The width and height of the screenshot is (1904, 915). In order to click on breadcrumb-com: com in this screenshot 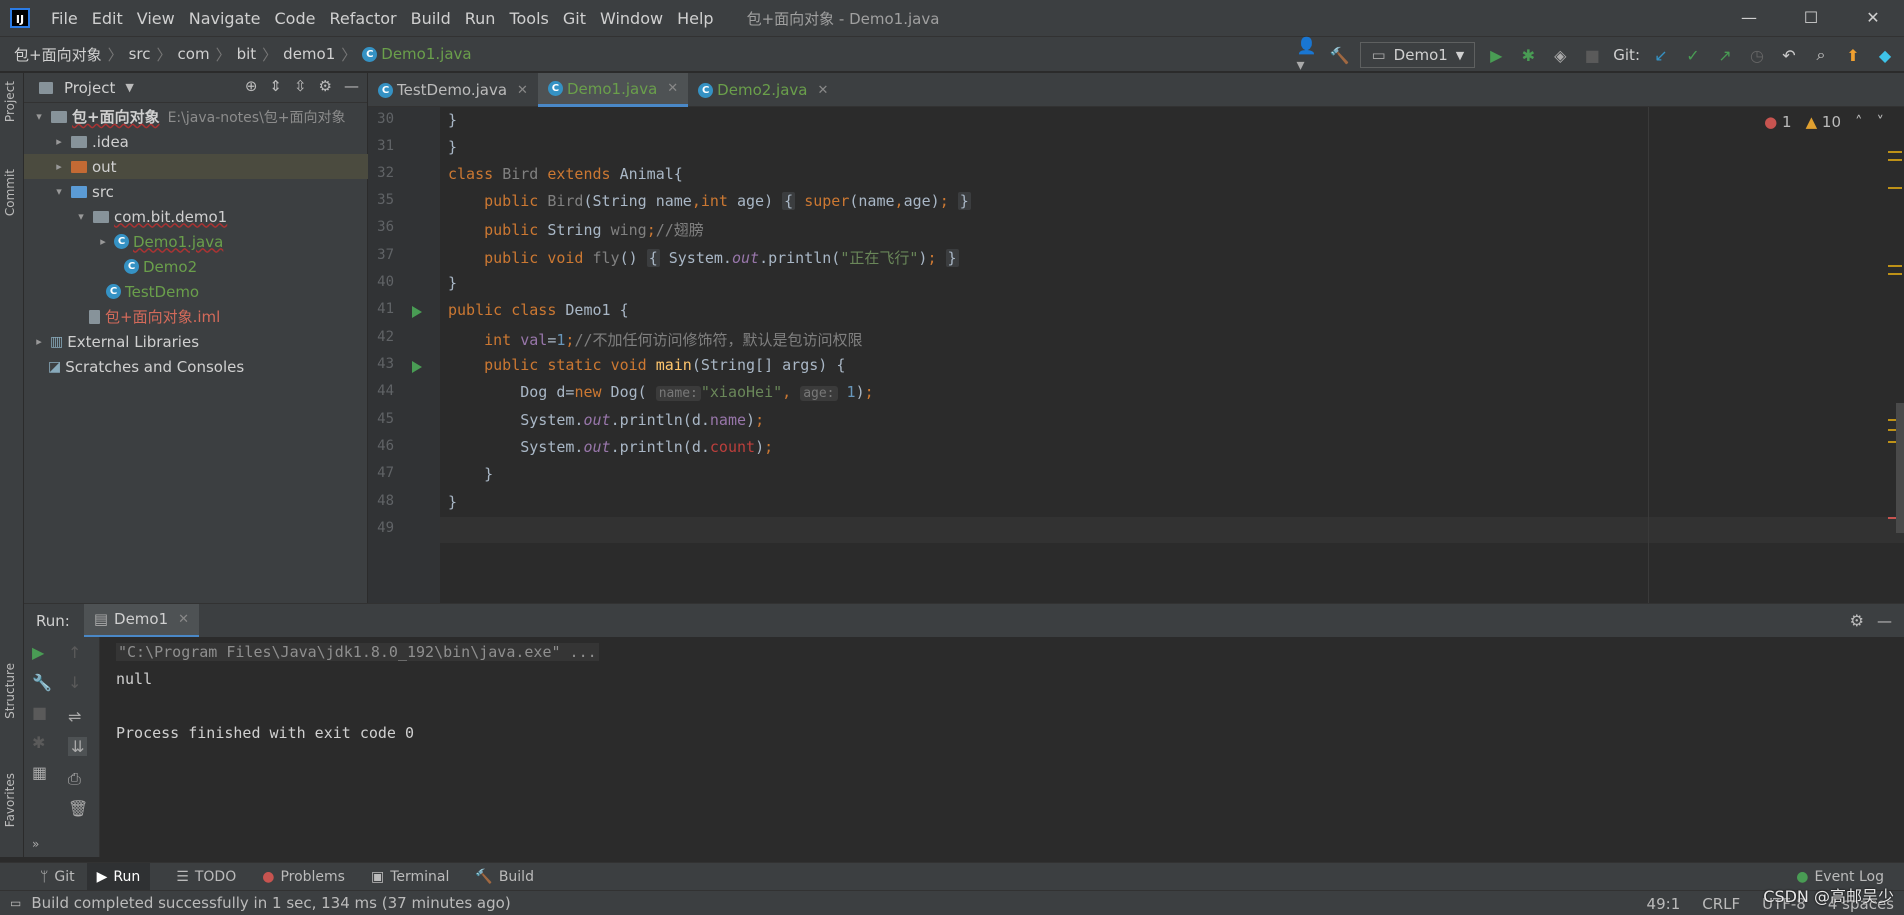, I will do `click(194, 54)`.